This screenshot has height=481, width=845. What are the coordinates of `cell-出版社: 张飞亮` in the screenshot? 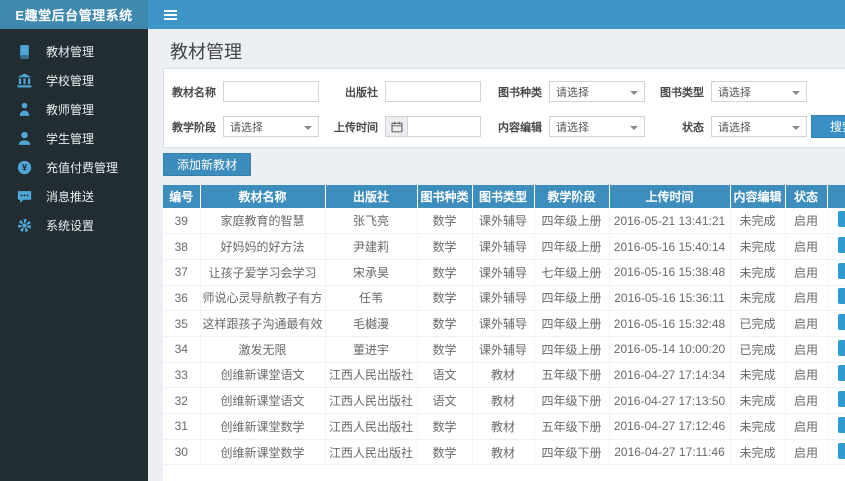 It's located at (371, 221).